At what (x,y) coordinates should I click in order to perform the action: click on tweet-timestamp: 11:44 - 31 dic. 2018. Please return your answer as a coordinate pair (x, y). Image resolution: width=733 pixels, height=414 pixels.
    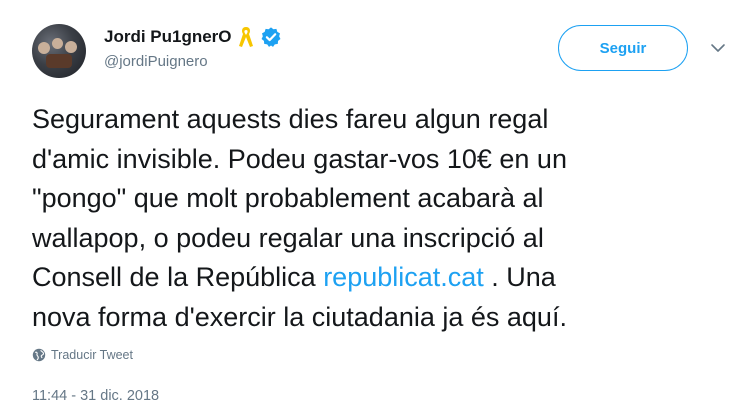
    Looking at the image, I should click on (95, 396).